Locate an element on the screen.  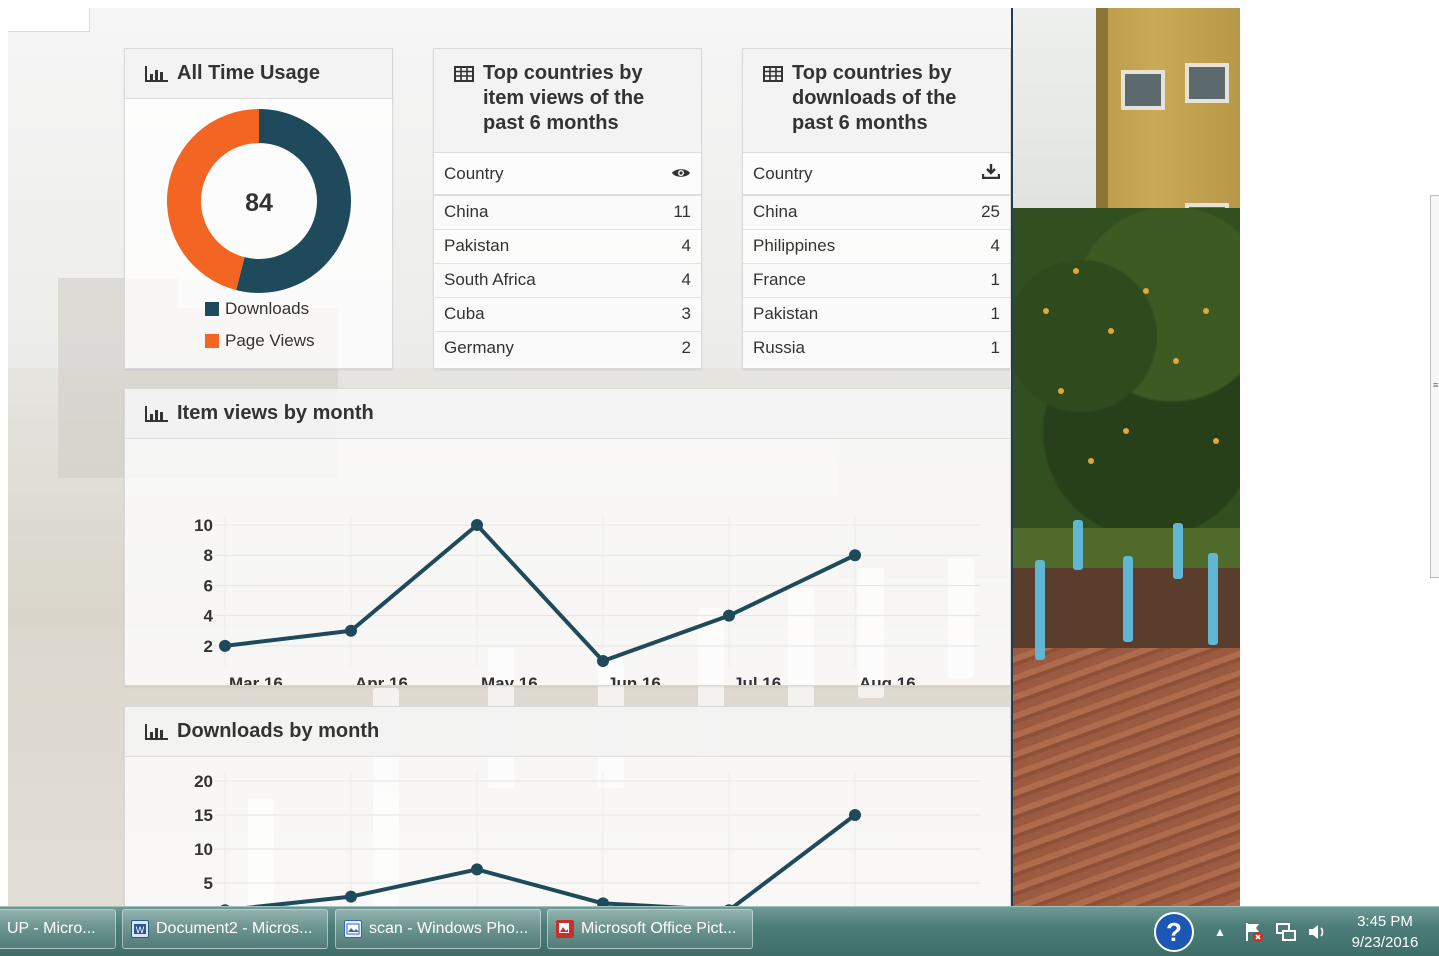
photo-viewer-icon is located at coordinates (353, 929).